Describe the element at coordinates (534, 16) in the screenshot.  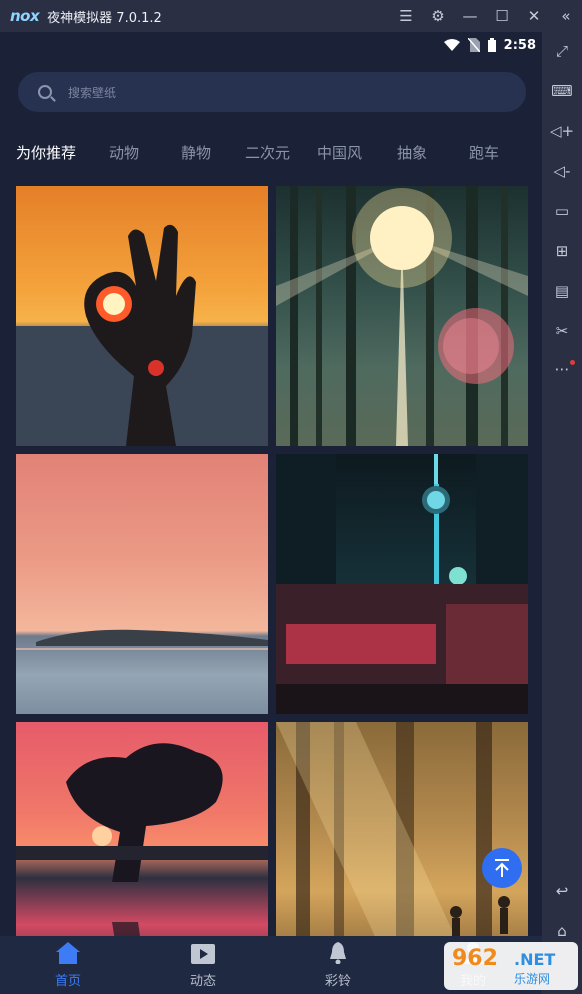
I see `close-icon: ✕` at that location.